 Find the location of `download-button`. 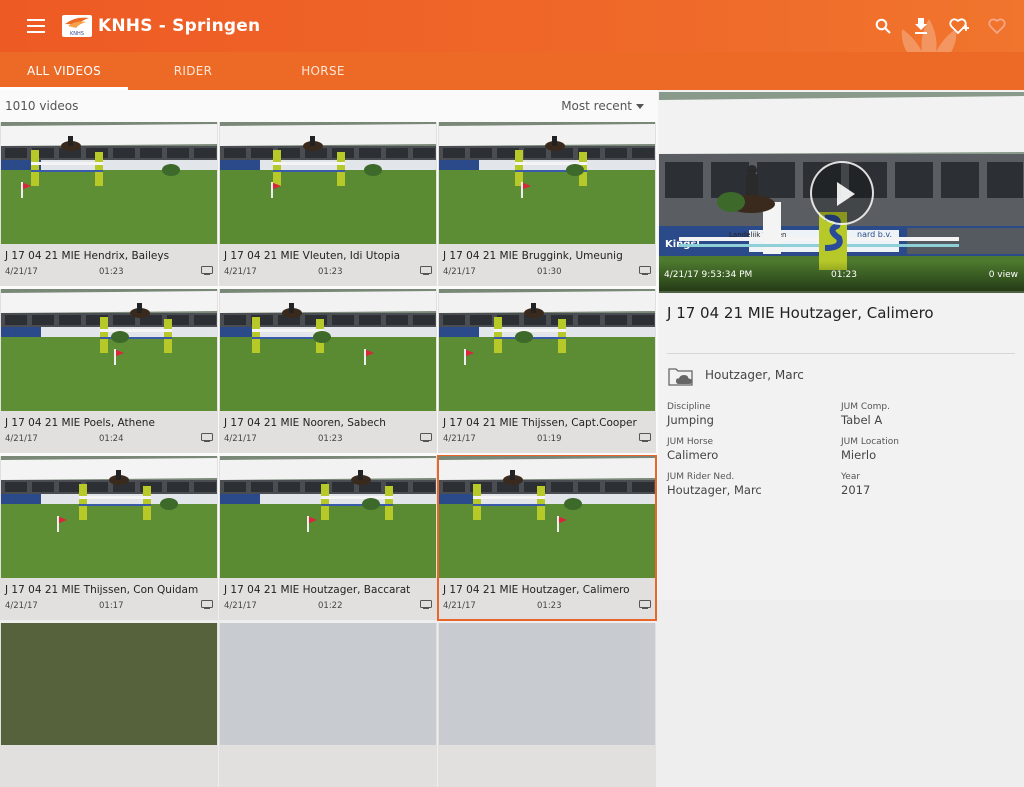

download-button is located at coordinates (921, 26).